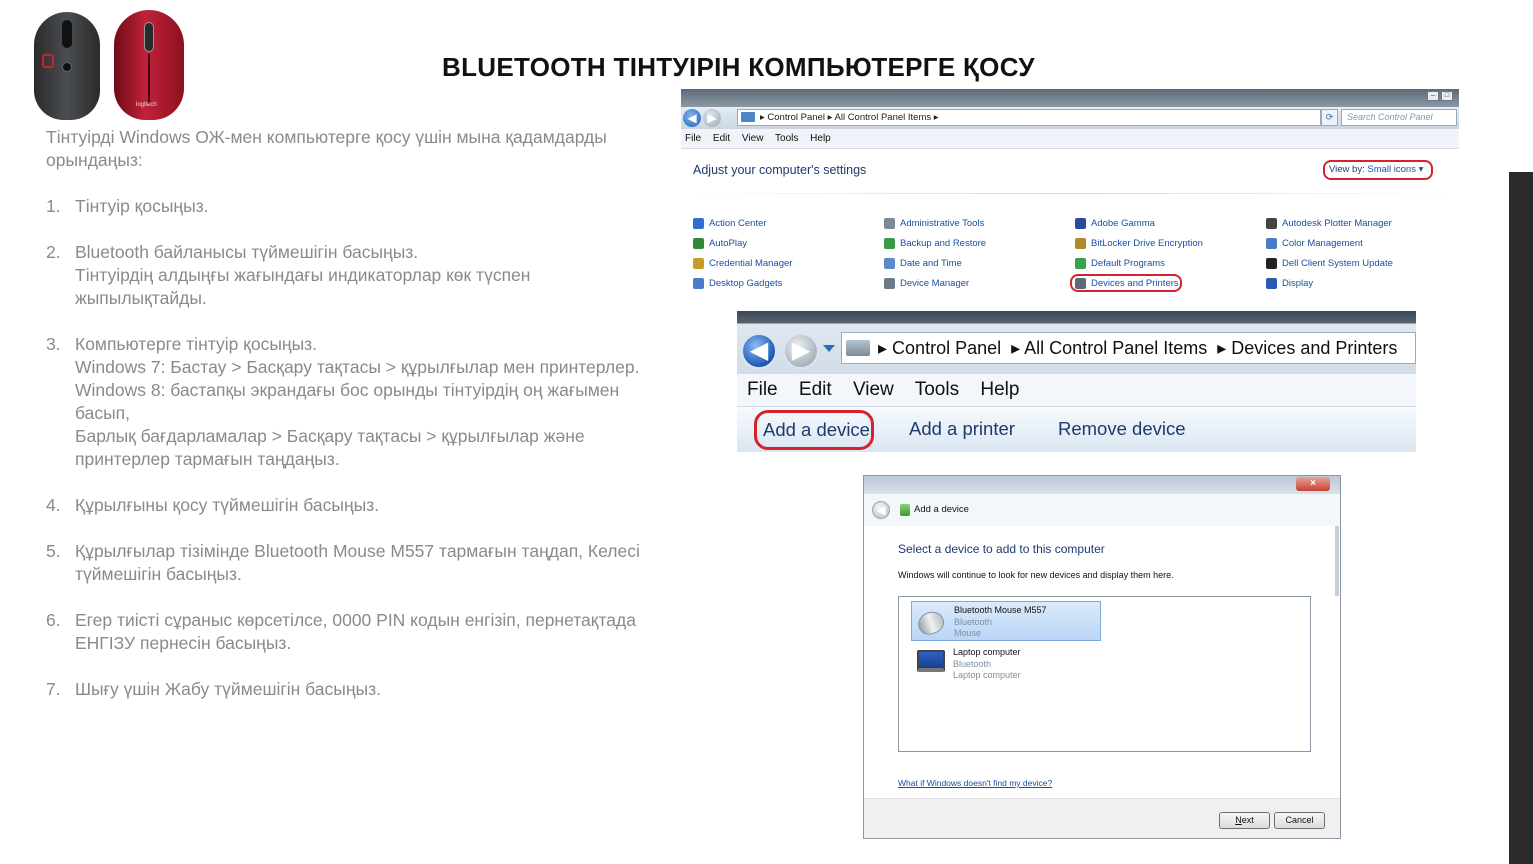 Image resolution: width=1533 pixels, height=864 pixels. I want to click on help-link: What if Windows doesn't find my device?, so click(975, 783).